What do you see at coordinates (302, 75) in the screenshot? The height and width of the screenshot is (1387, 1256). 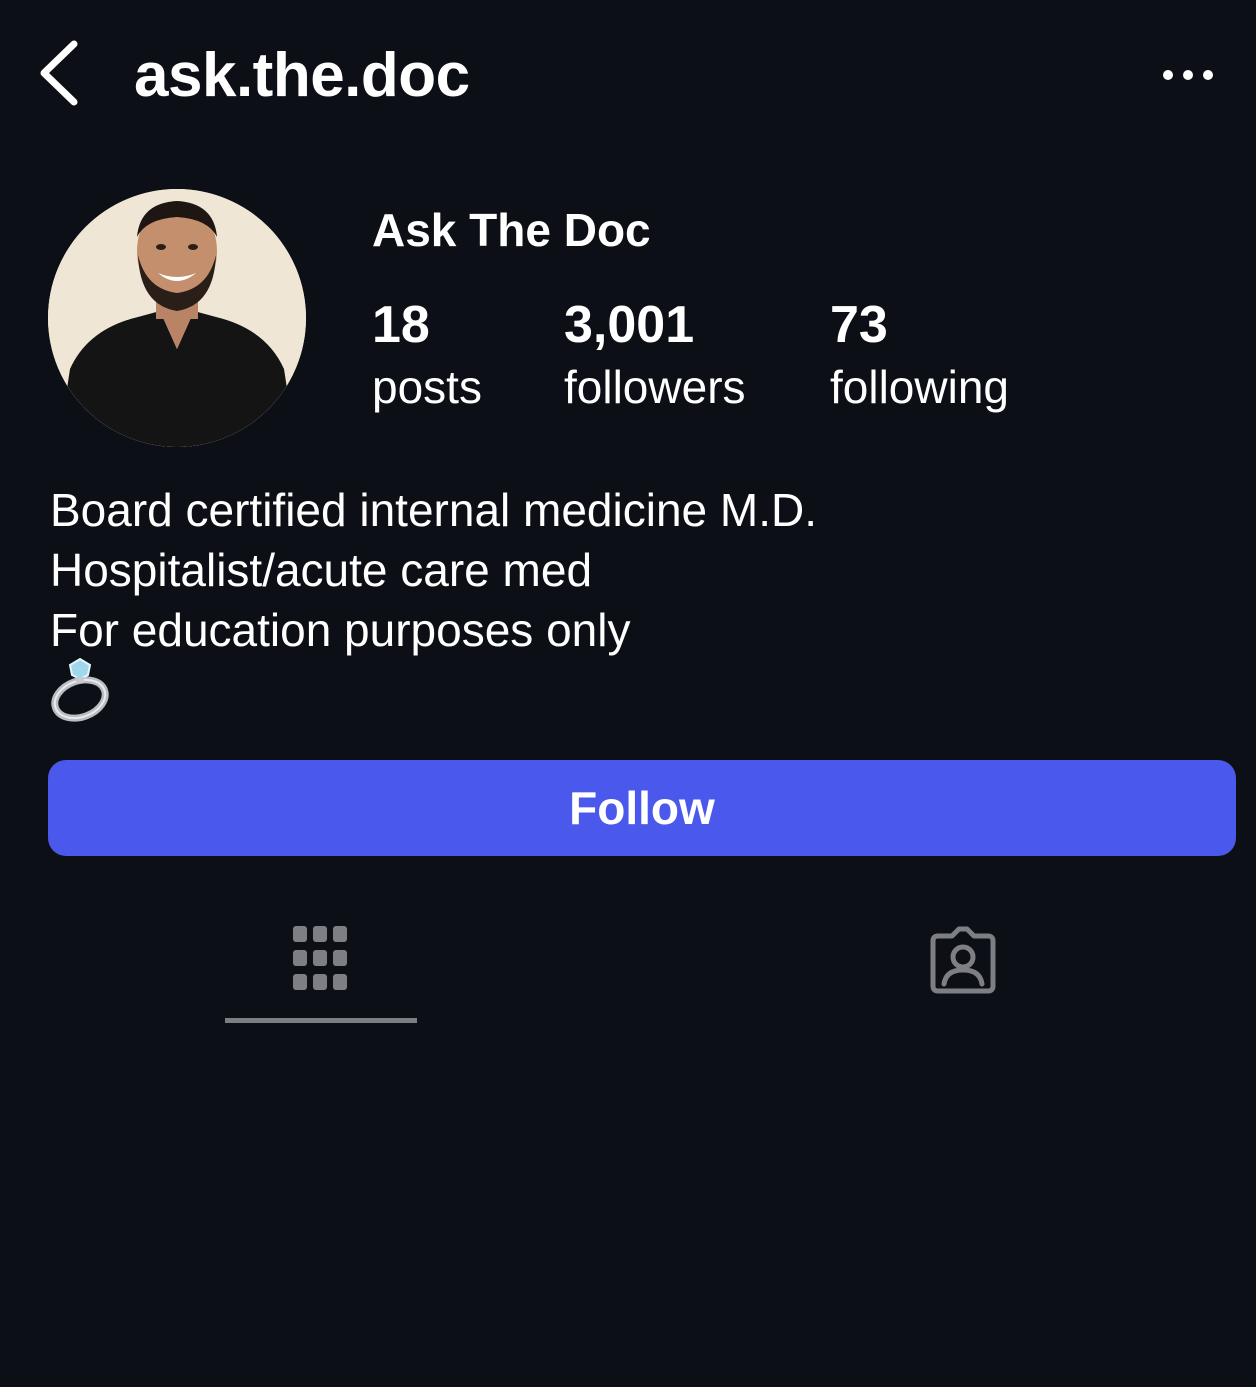 I see `profile-username: ask.the.doc` at bounding box center [302, 75].